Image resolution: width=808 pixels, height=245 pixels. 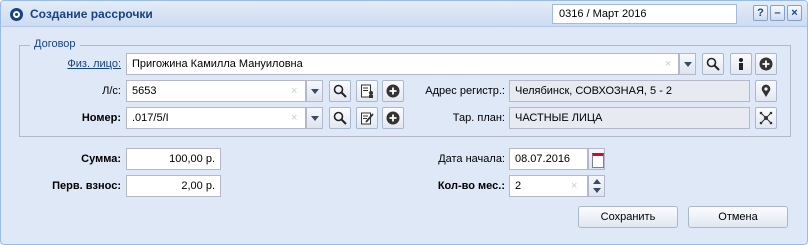 I want to click on start-date-label: Дата начала:, so click(x=471, y=159).